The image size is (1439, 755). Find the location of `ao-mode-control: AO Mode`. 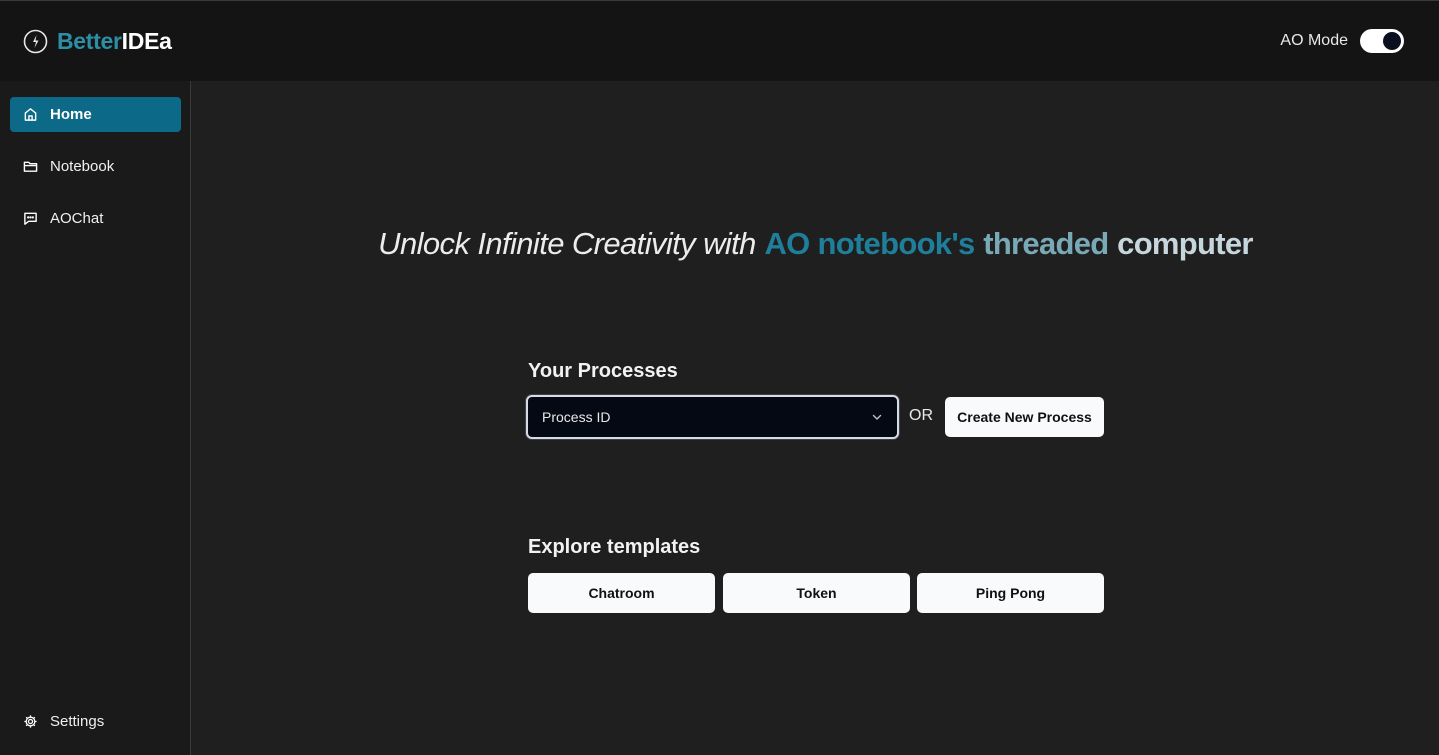

ao-mode-control: AO Mode is located at coordinates (1342, 41).